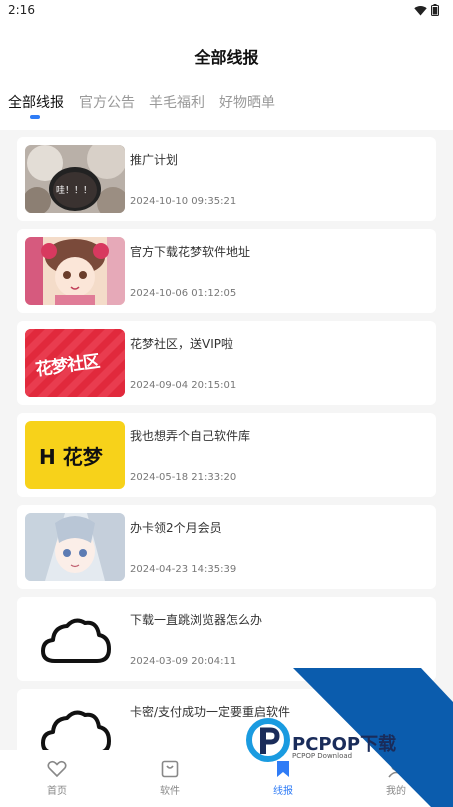 This screenshot has width=453, height=807. I want to click on post-thumbnail: H 花梦, so click(75, 455).